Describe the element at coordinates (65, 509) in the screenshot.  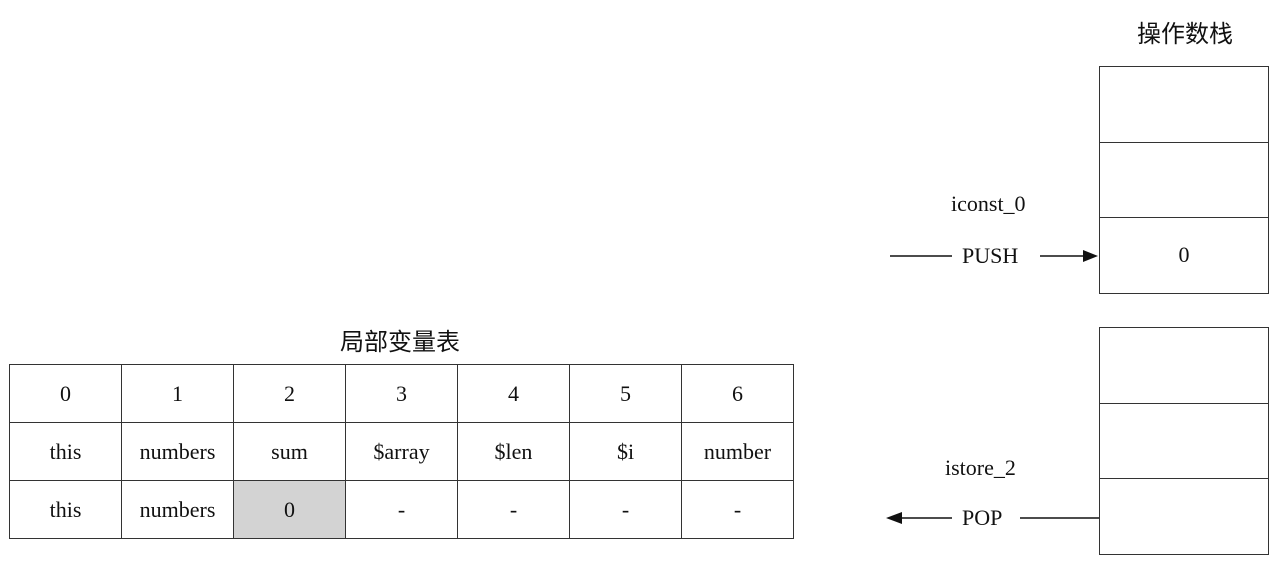
I see `value-cell: this` at that location.